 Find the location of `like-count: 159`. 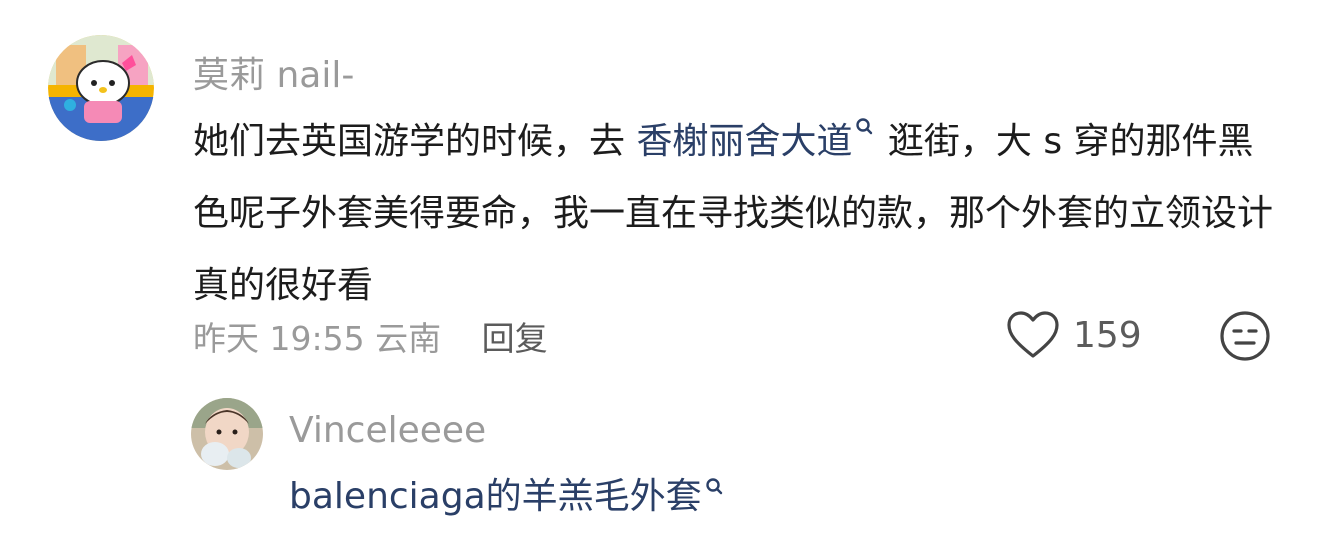

like-count: 159 is located at coordinates (1107, 335).